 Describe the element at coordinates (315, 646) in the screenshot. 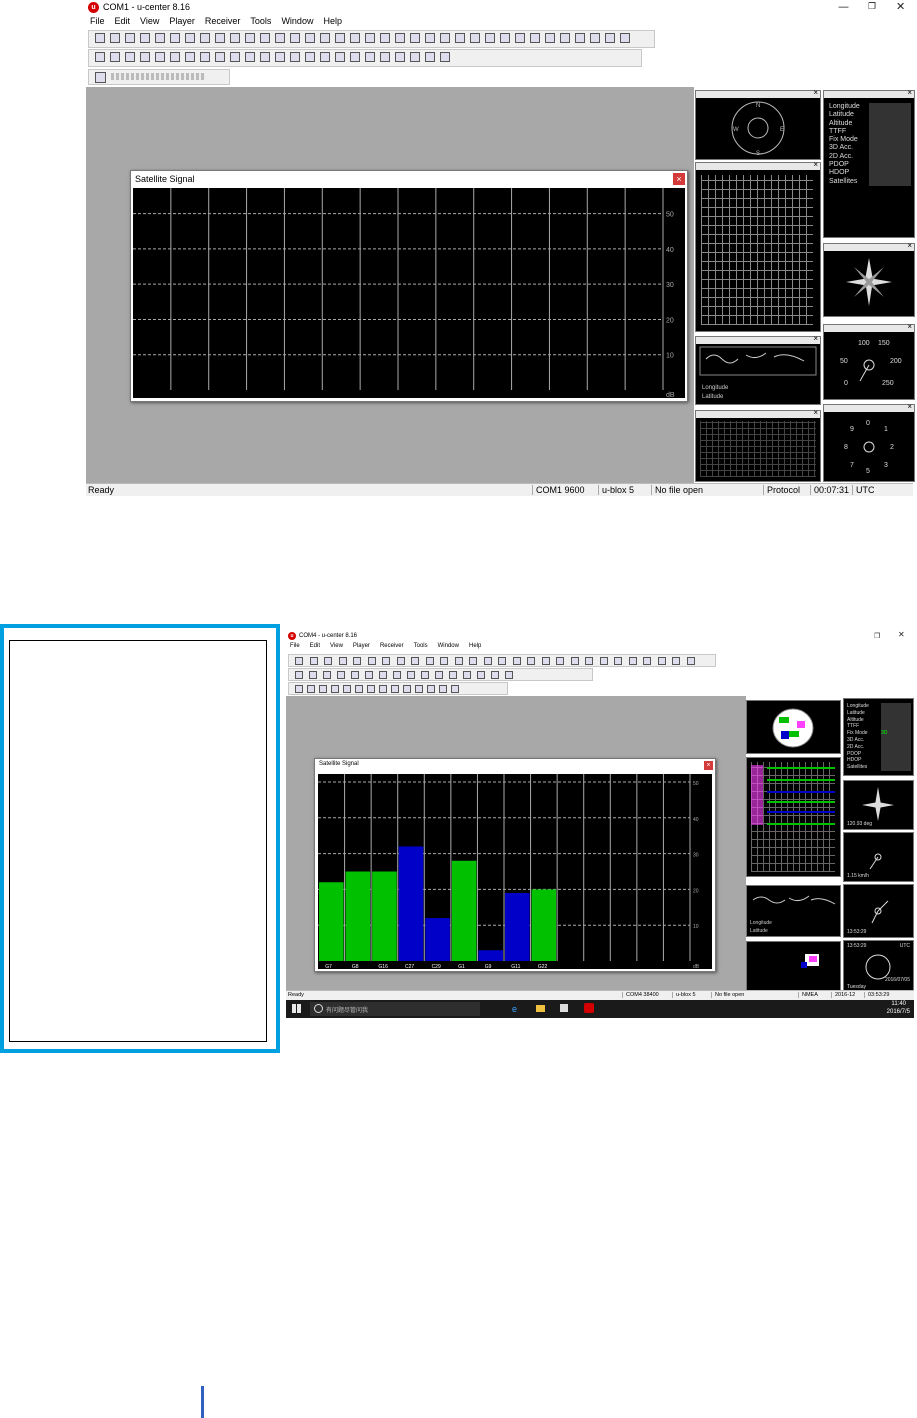

I see `menu-item-edit: Edit` at that location.